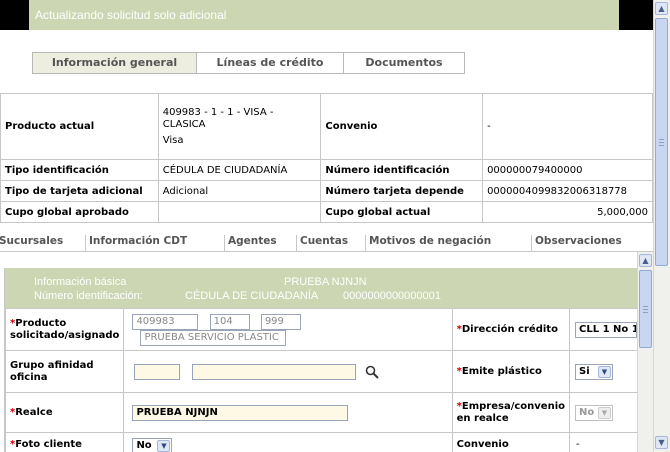  I want to click on emite-field-label: *Emite plástico, so click(511, 371).